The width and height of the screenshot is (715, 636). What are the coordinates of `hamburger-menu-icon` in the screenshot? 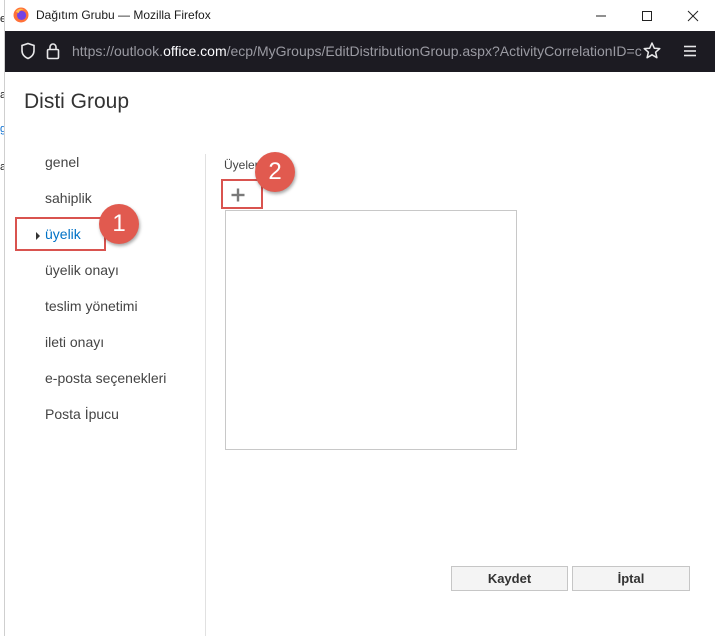 It's located at (690, 51).